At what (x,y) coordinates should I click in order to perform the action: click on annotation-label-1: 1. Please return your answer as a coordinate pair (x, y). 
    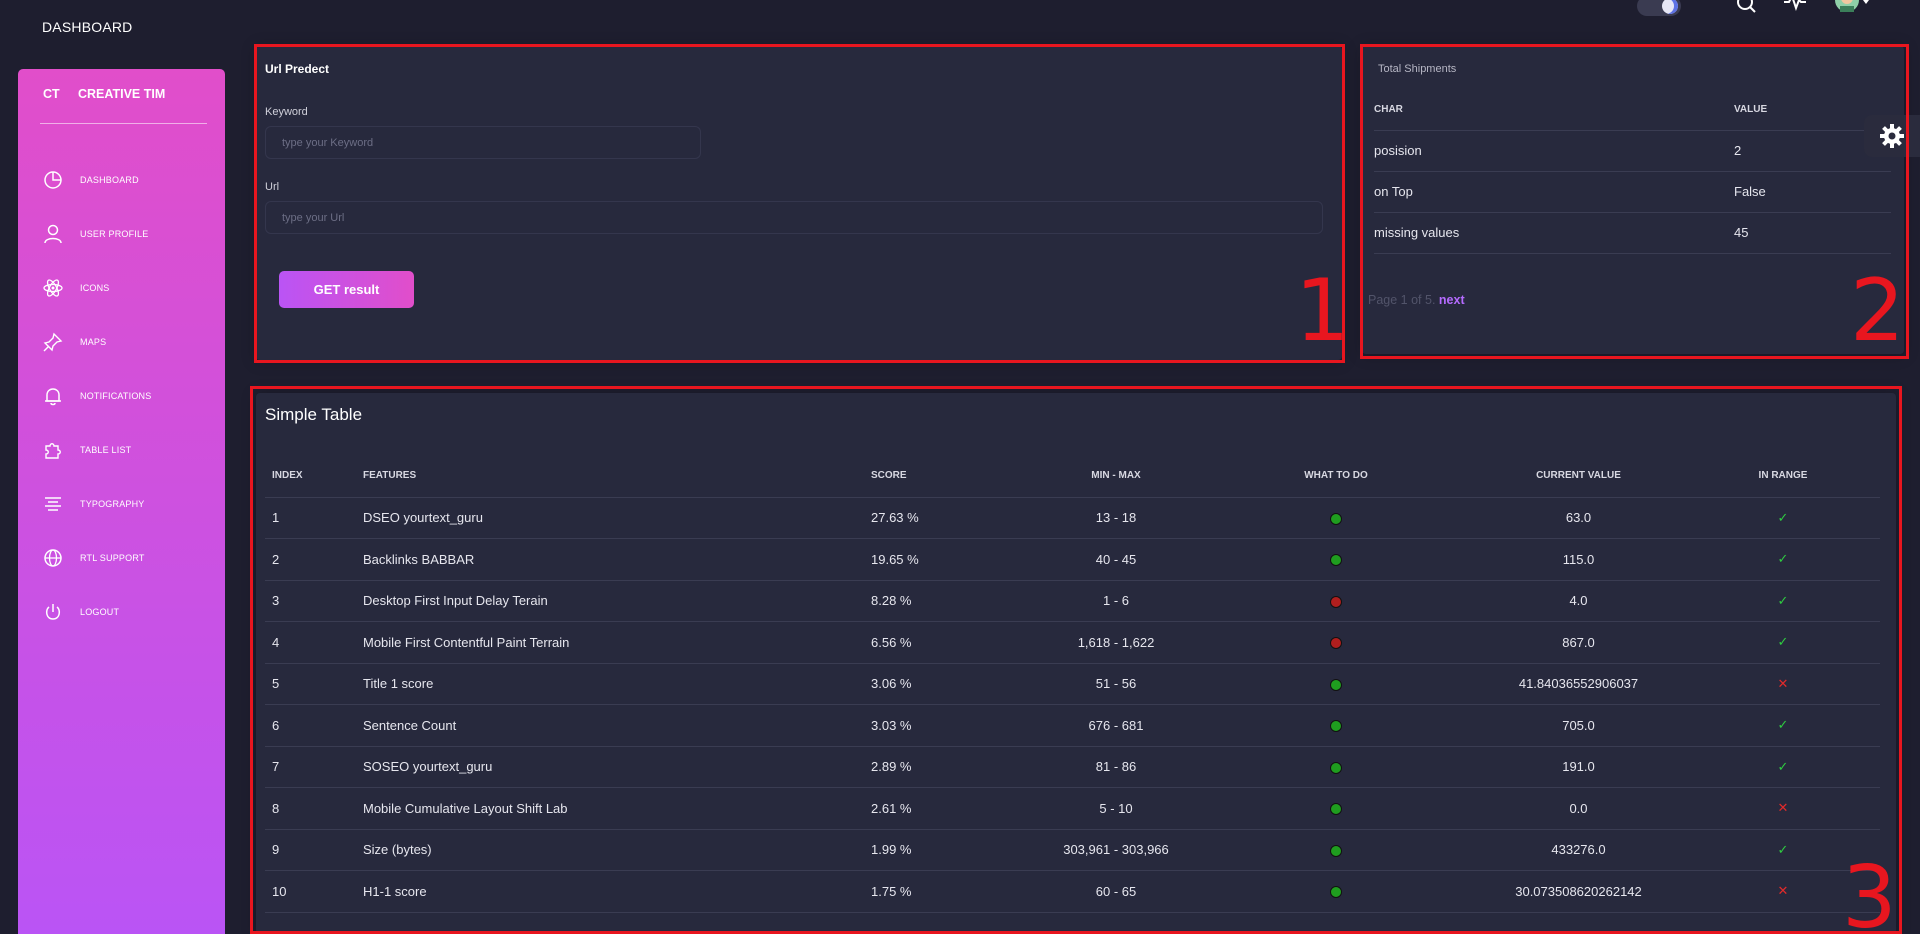
    Looking at the image, I should click on (1322, 311).